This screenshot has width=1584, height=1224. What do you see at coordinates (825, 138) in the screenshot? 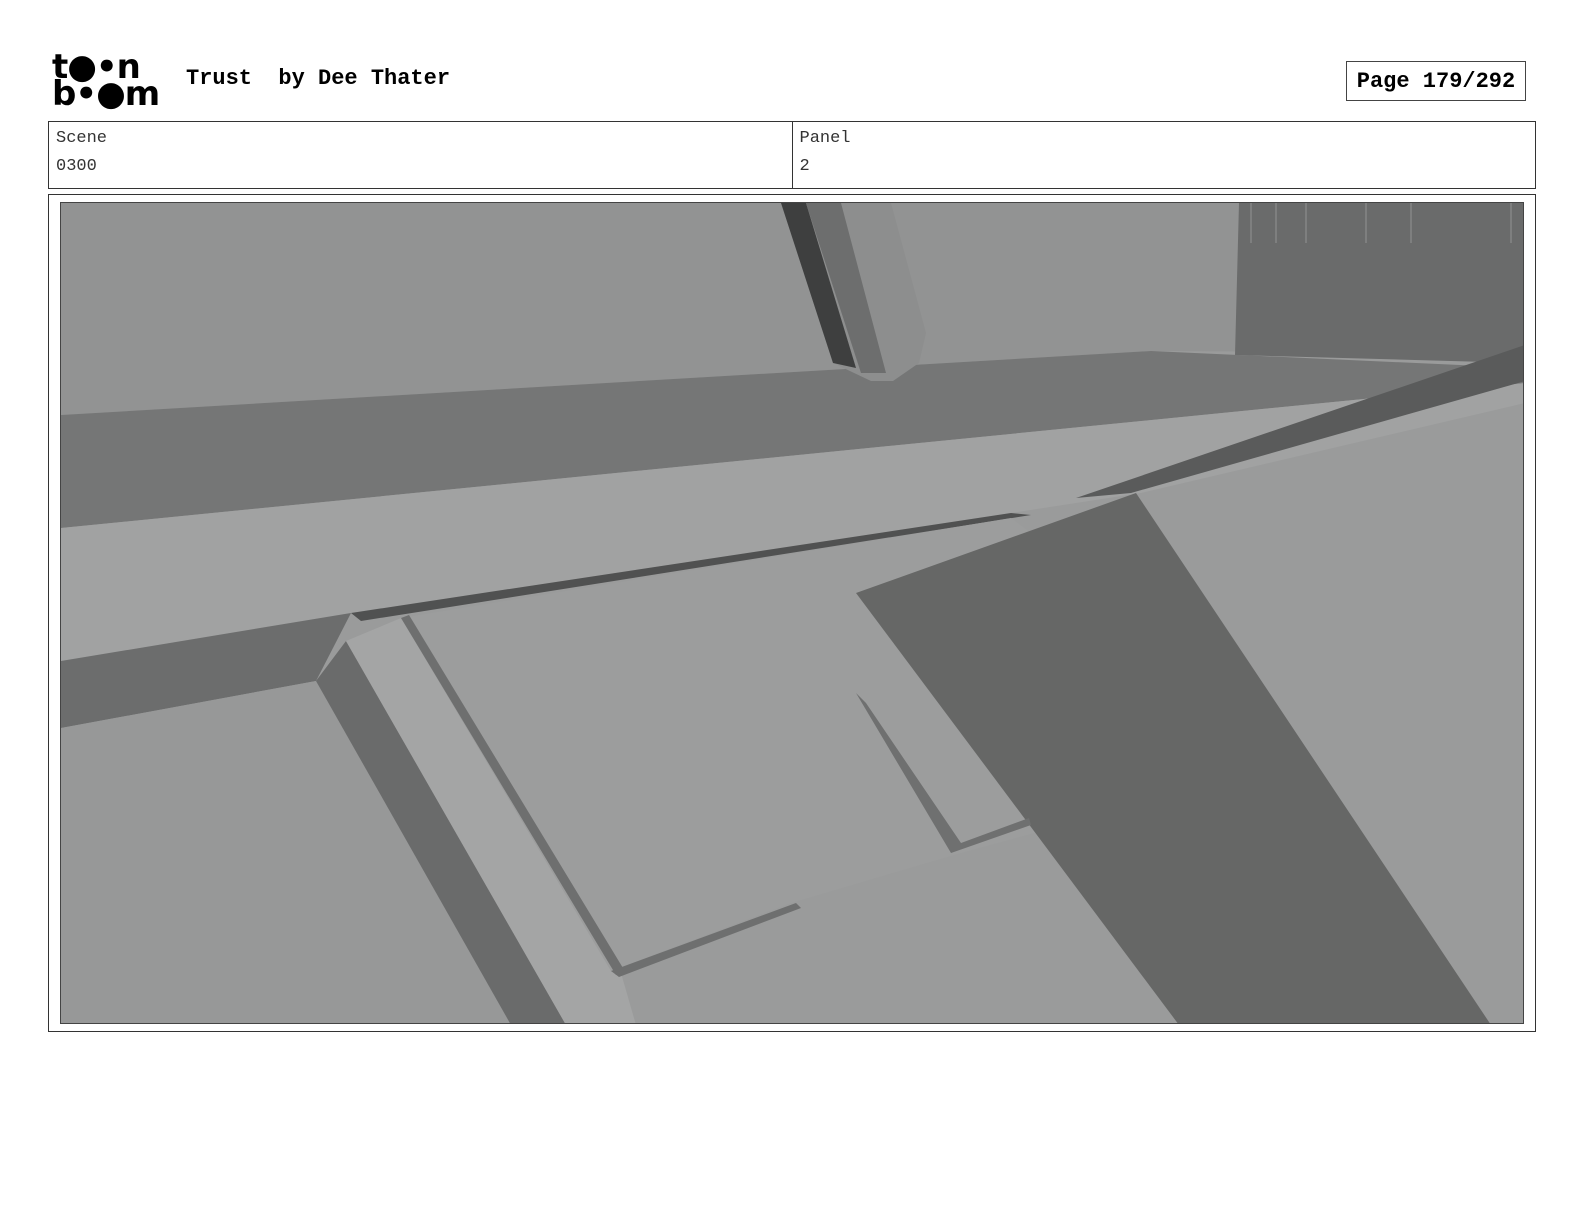
I see `panel-label: Panel` at bounding box center [825, 138].